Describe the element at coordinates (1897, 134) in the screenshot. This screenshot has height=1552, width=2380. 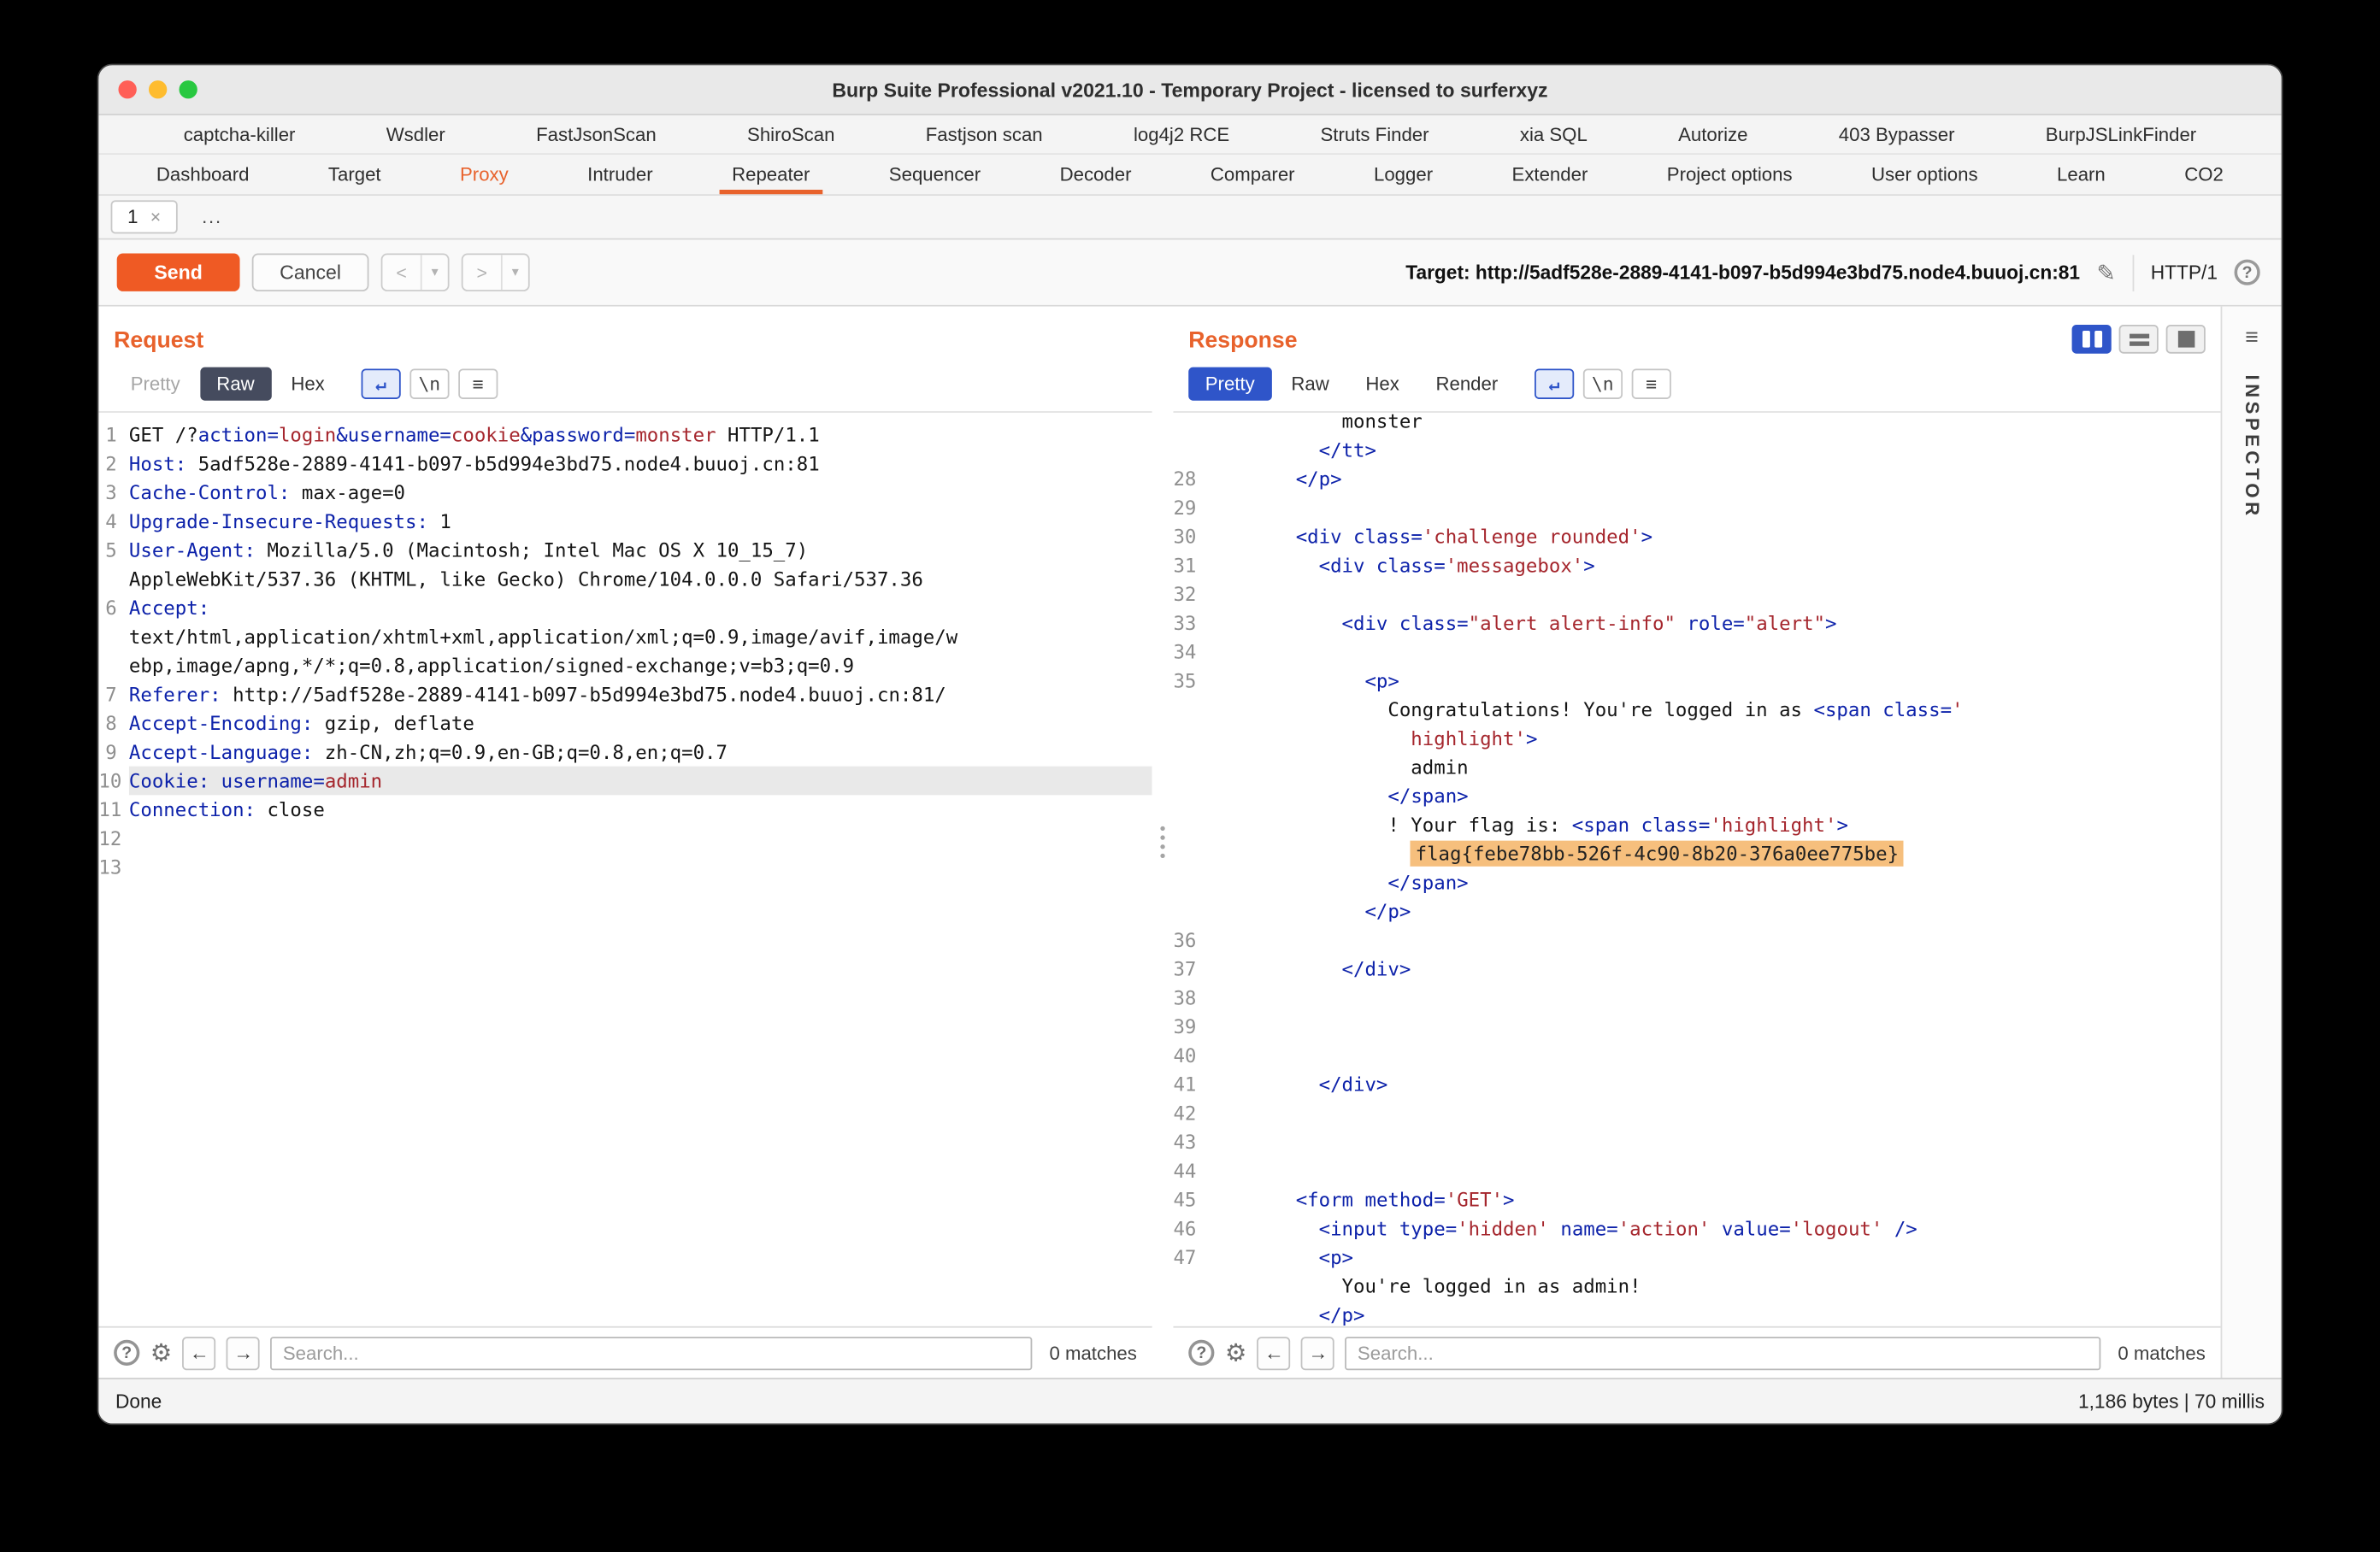
I see `ext-tab-403-bypasser: 403 Bypasser` at that location.